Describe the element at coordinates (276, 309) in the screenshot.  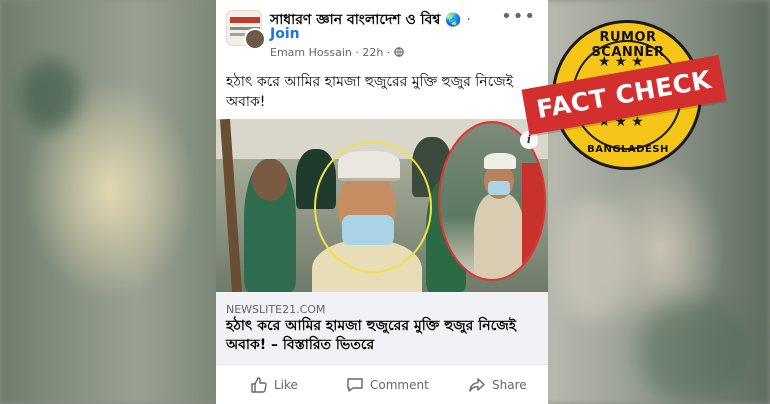
I see `link-domain: NEWSLITE21.COM` at that location.